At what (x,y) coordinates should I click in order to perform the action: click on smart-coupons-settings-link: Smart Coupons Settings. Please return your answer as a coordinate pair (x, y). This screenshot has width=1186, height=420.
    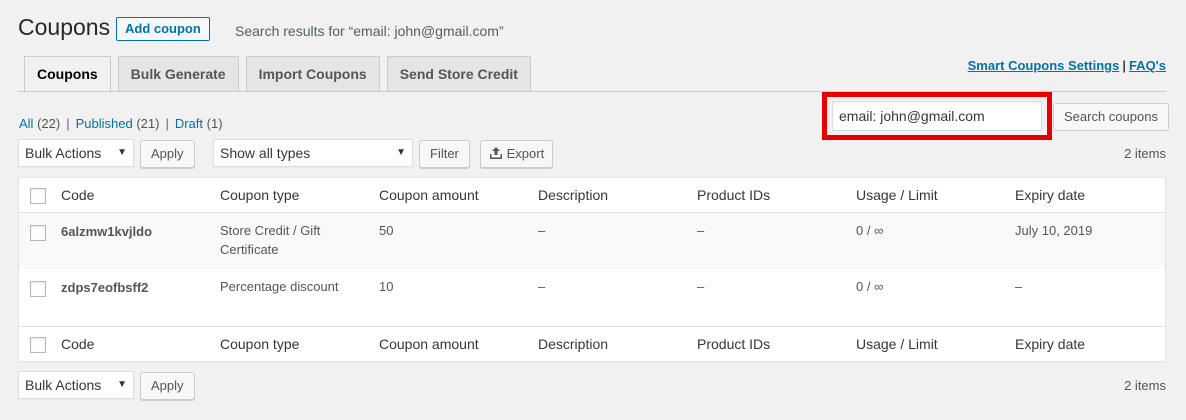
    Looking at the image, I should click on (1044, 65).